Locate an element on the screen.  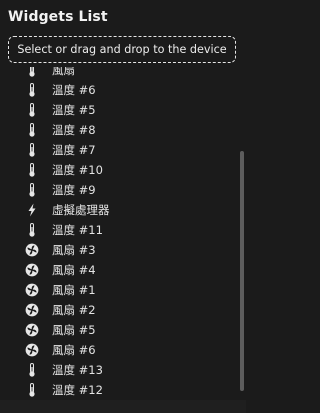
list-item-label: 溫度 #11 is located at coordinates (77, 230).